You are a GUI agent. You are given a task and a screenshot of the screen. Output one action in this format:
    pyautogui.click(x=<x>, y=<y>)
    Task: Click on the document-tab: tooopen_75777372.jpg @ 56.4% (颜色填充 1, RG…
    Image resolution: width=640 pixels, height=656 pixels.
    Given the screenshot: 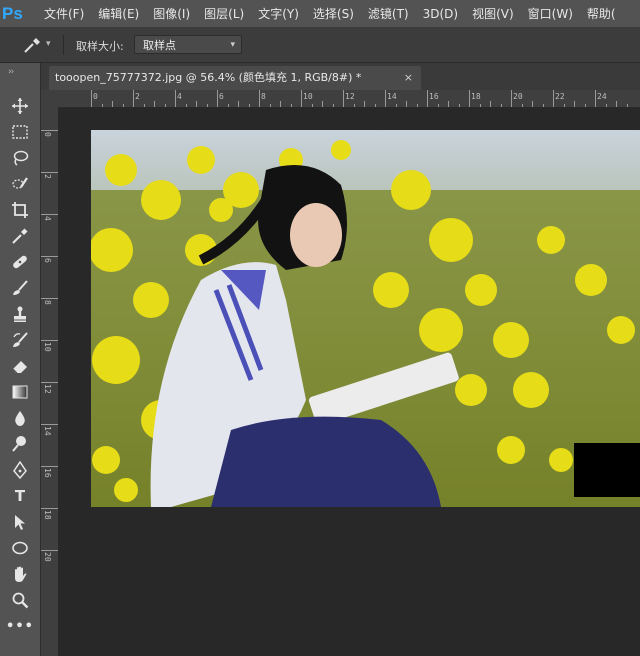 What is the action you would take?
    pyautogui.click(x=235, y=78)
    